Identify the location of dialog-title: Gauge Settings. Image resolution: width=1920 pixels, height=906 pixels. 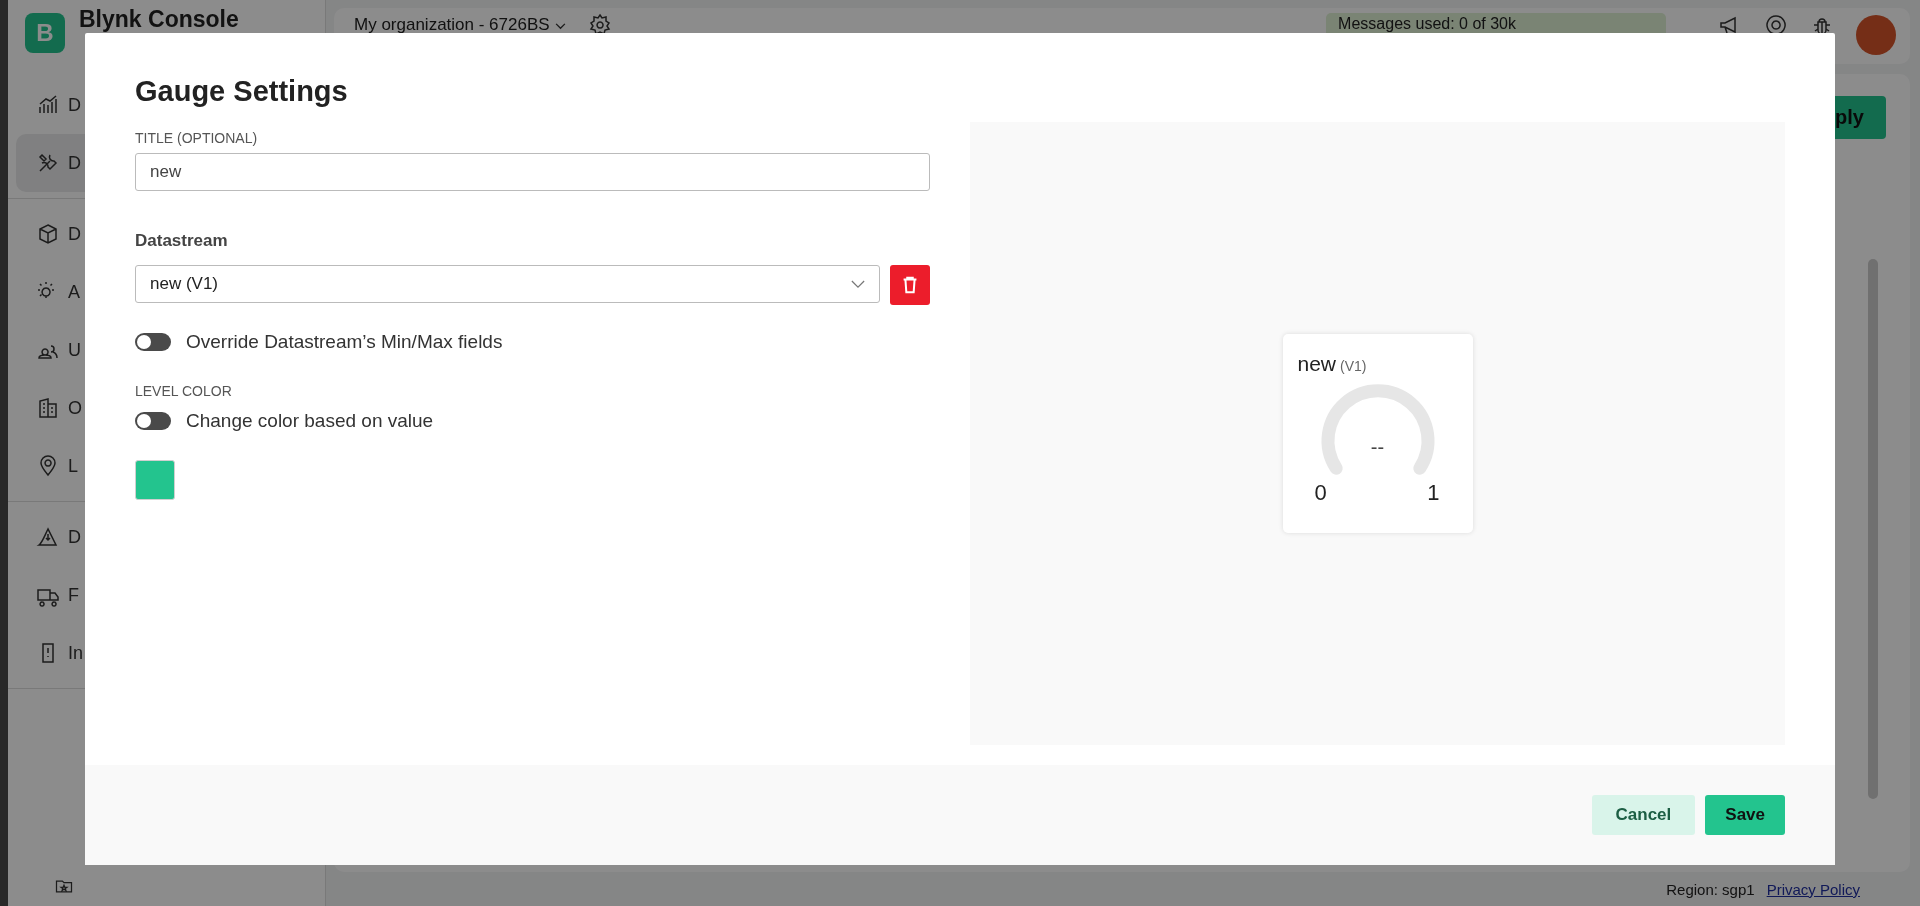
(241, 91).